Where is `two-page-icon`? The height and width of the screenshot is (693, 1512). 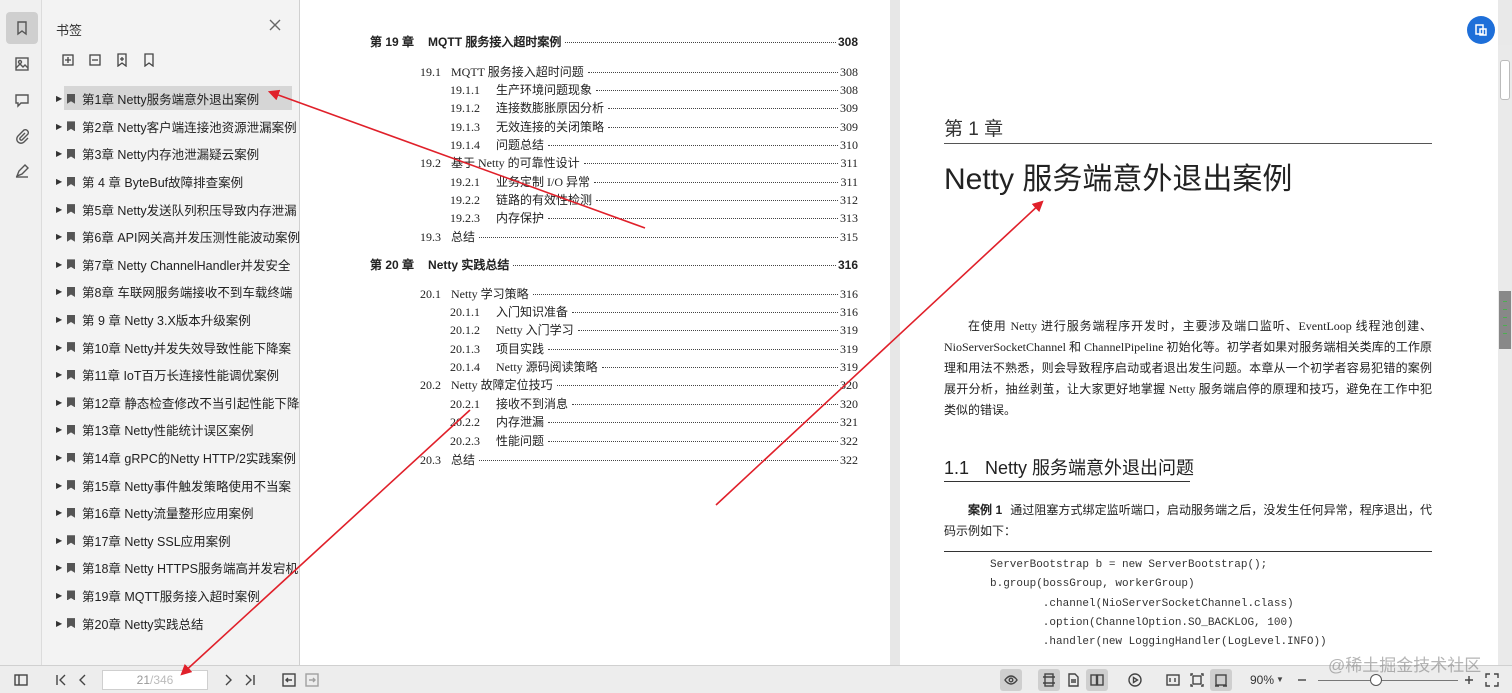 two-page-icon is located at coordinates (1097, 680).